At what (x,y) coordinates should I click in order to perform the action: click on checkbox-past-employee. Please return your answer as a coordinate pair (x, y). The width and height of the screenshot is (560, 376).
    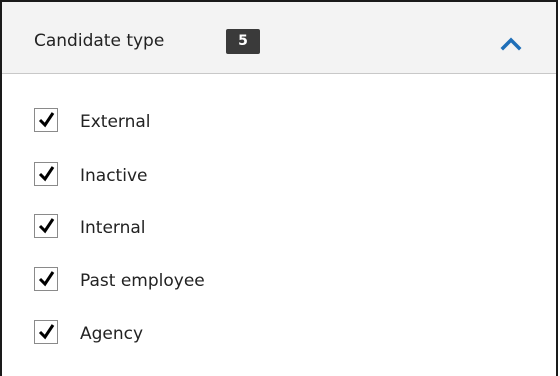
    Looking at the image, I should click on (46, 279).